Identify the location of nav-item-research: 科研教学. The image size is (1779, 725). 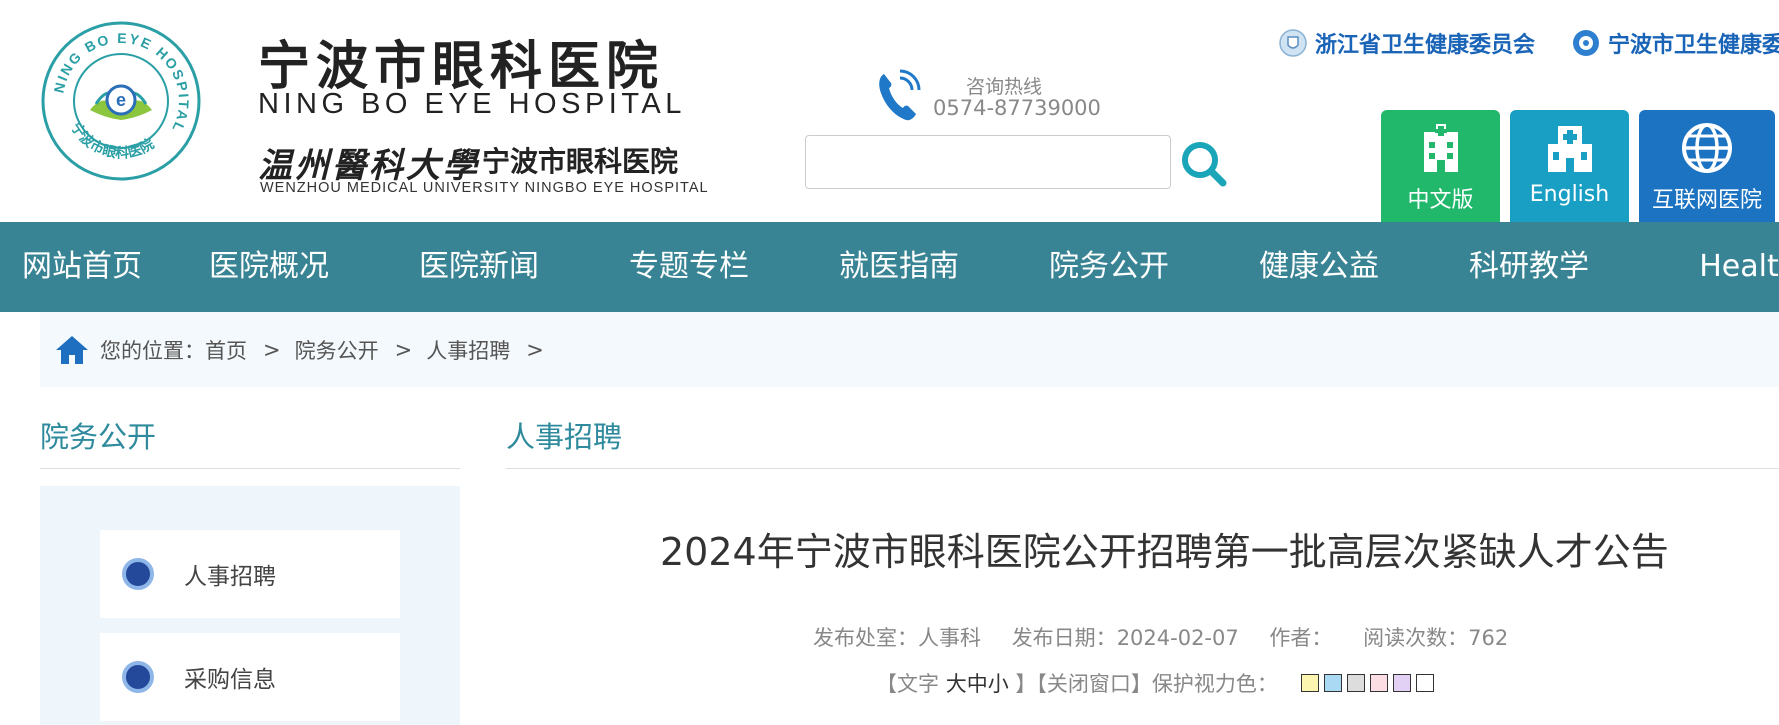
(1529, 267).